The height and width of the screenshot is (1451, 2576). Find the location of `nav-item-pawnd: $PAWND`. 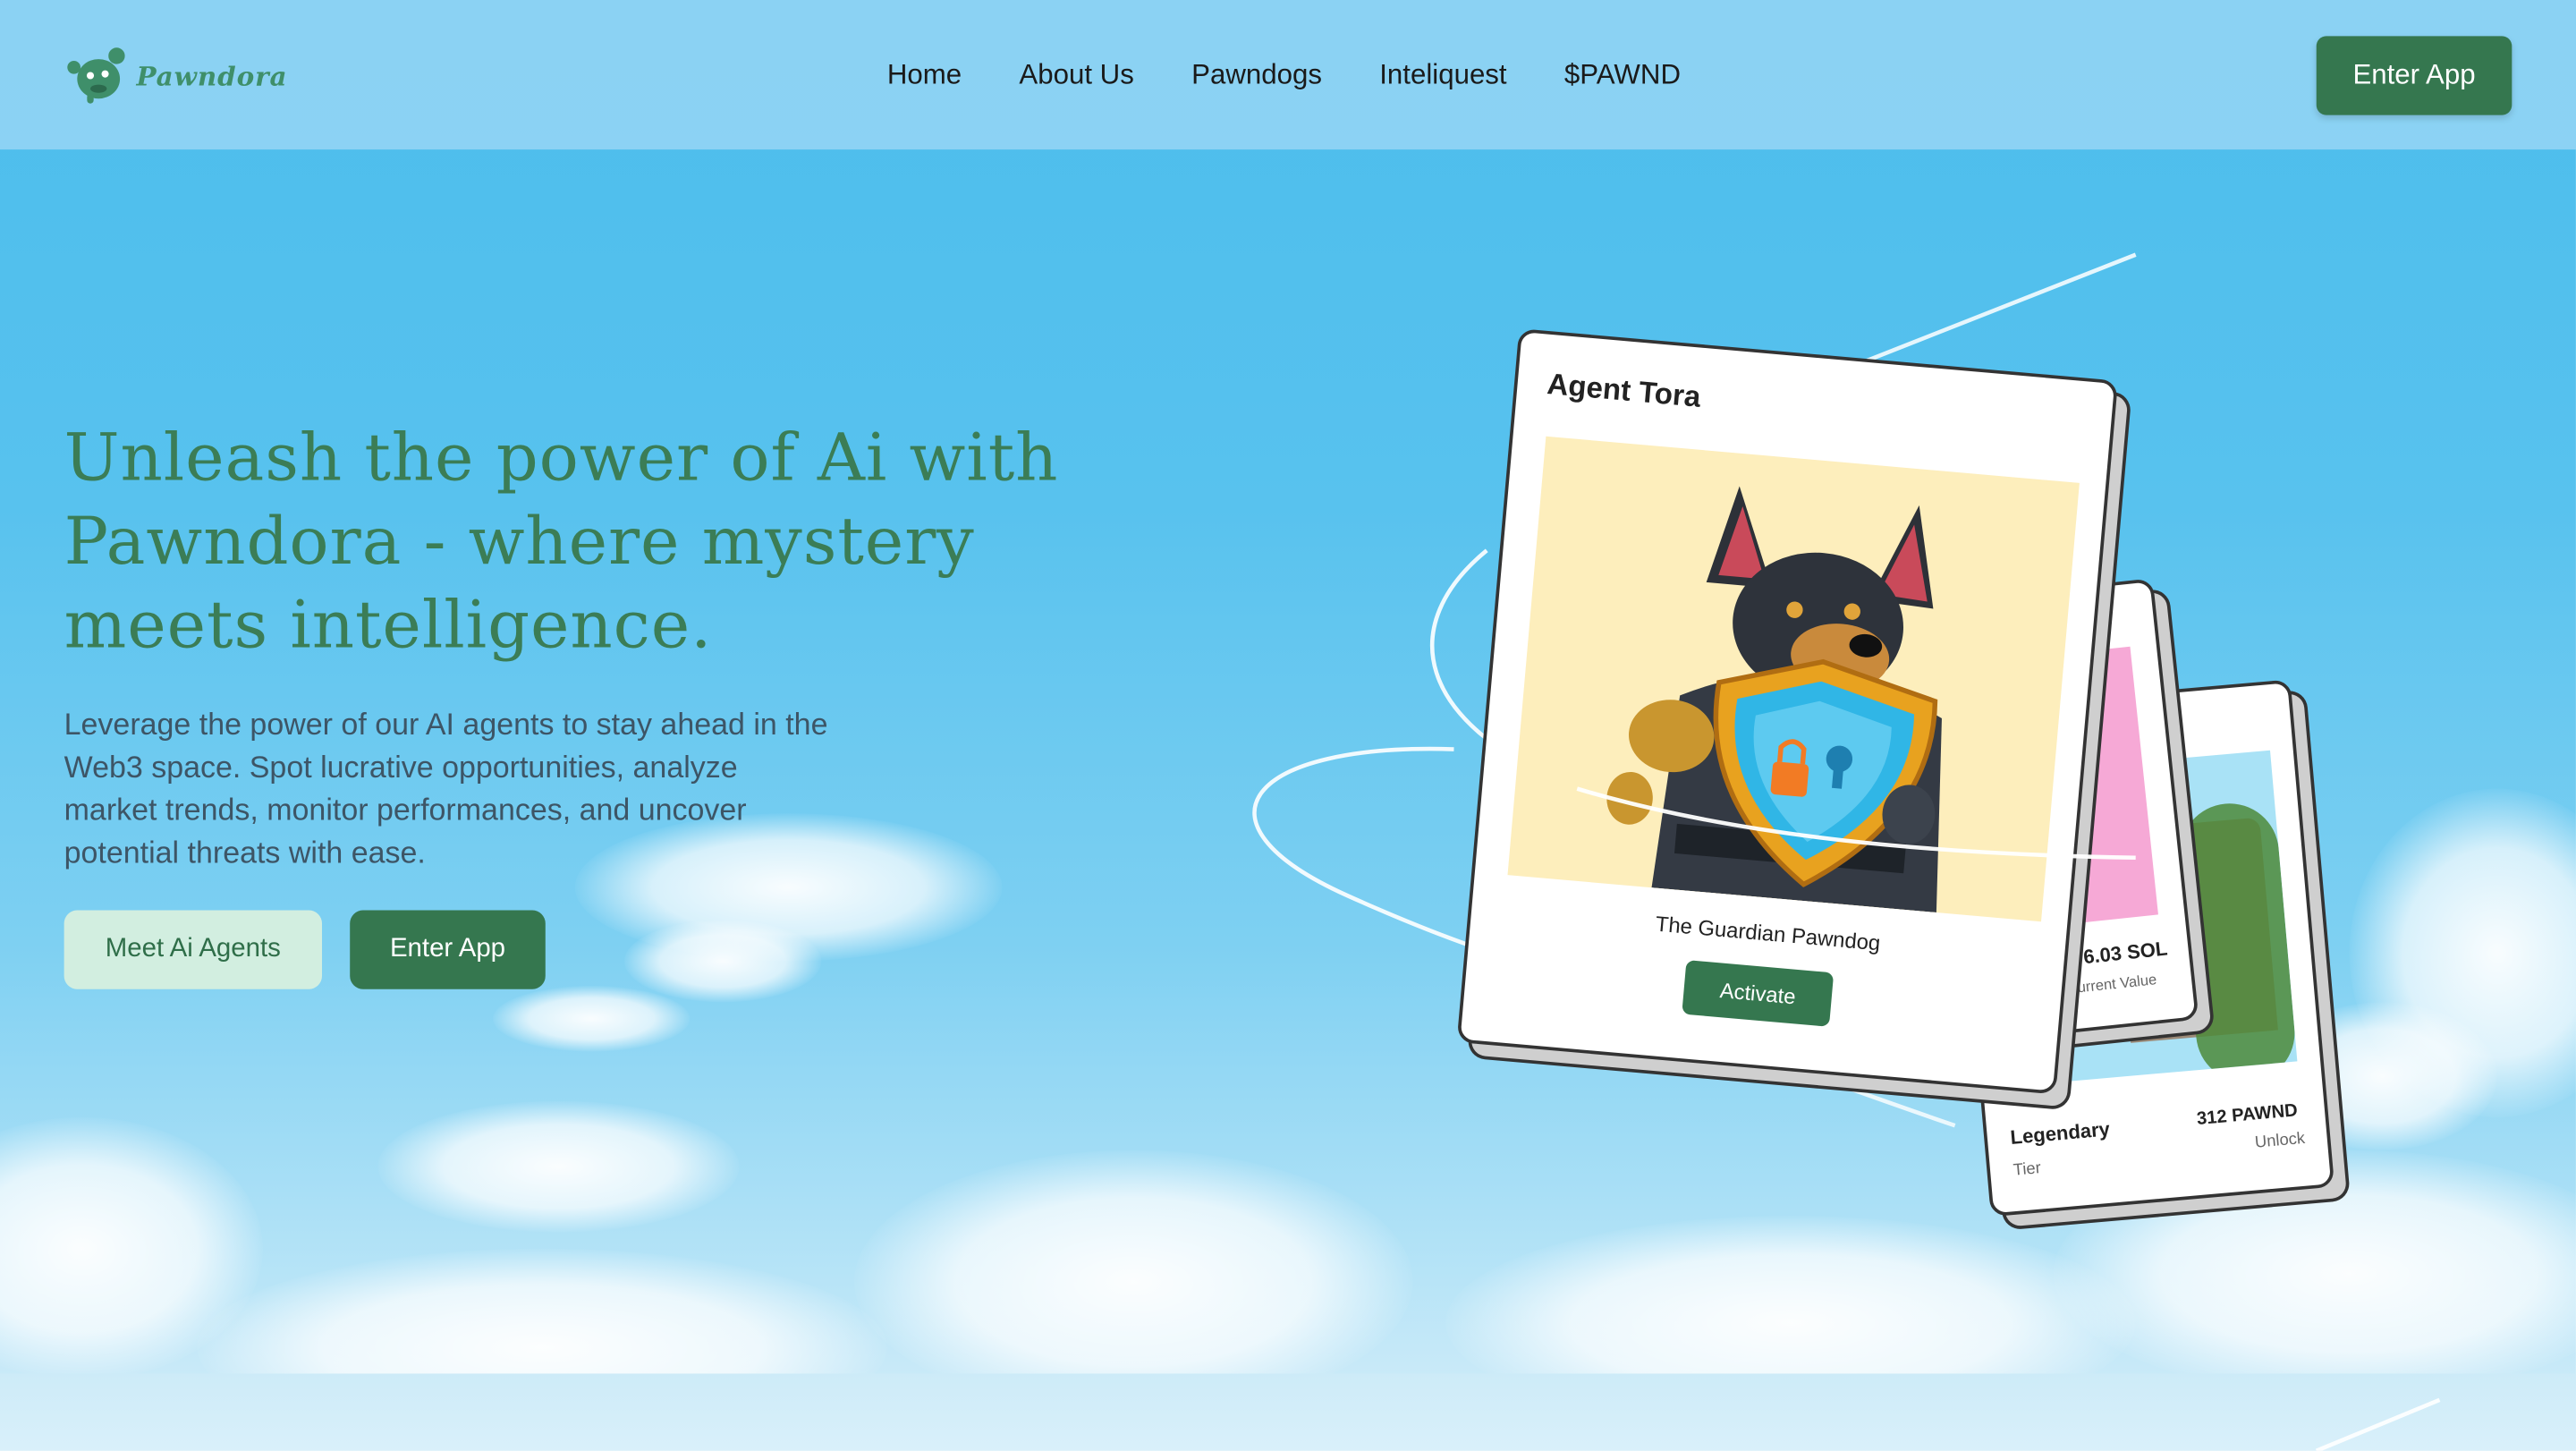

nav-item-pawnd: $PAWND is located at coordinates (1622, 75).